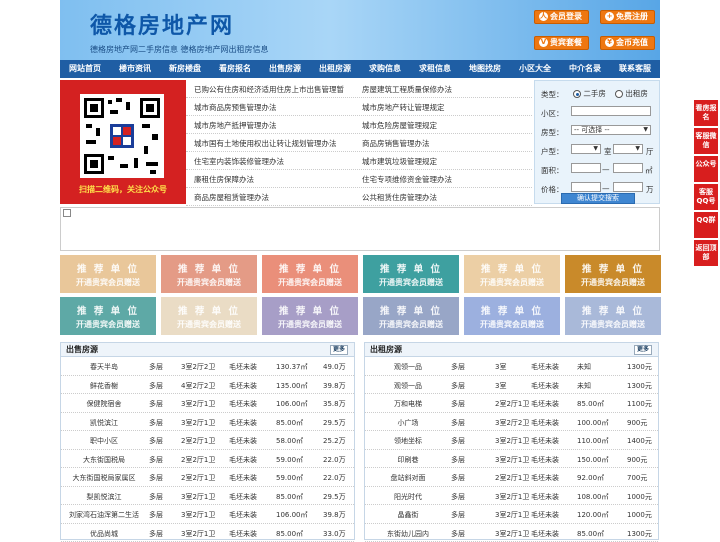 This screenshot has height=542, width=720. Describe the element at coordinates (706, 169) in the screenshot. I see `official-account-icon: 公众号` at that location.